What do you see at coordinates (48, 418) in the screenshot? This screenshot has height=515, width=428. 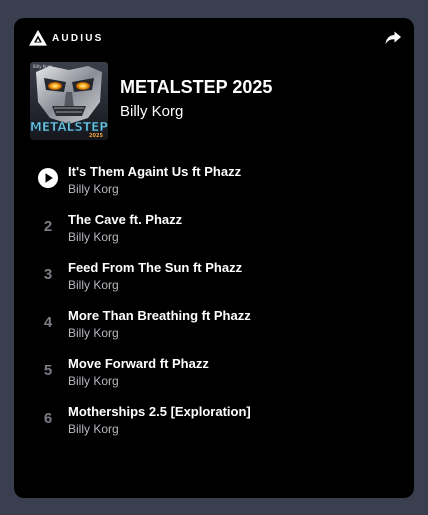 I see `track-number: 6` at bounding box center [48, 418].